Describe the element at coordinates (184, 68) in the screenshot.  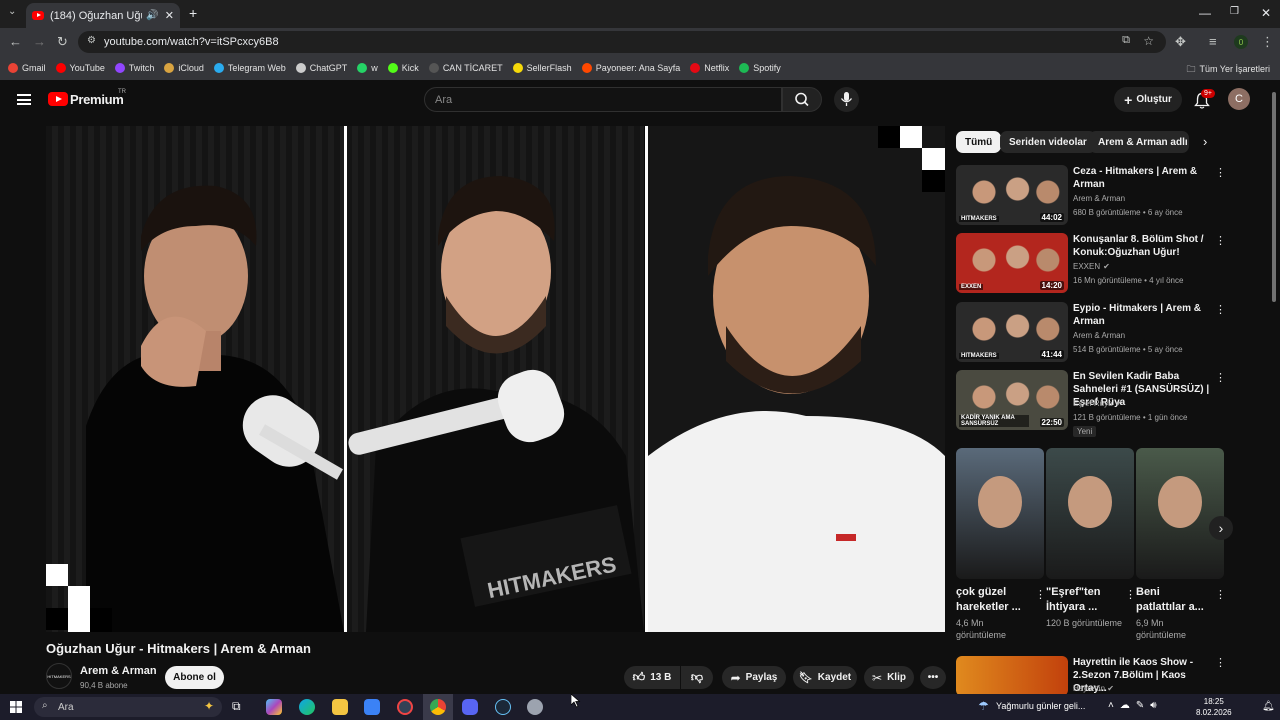
I see `bookmark-item: iCloud` at that location.